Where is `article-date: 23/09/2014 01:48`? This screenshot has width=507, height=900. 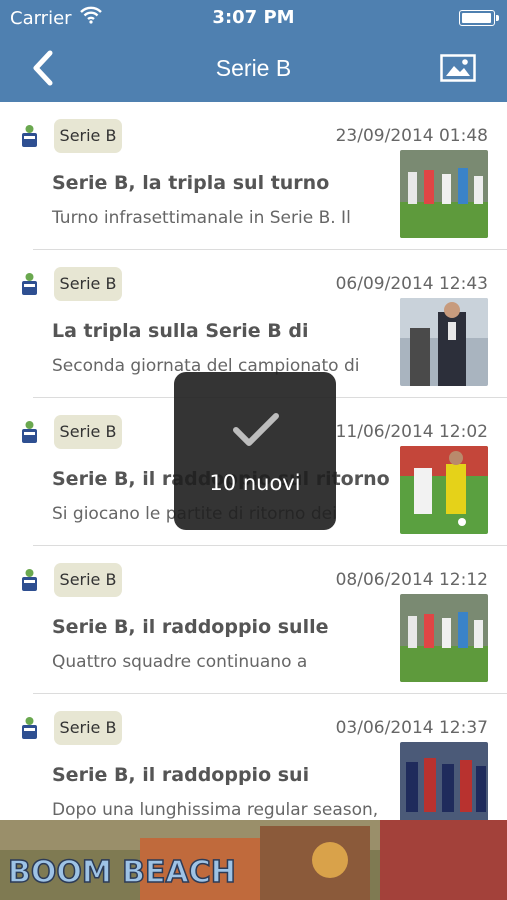 article-date: 23/09/2014 01:48 is located at coordinates (411, 136).